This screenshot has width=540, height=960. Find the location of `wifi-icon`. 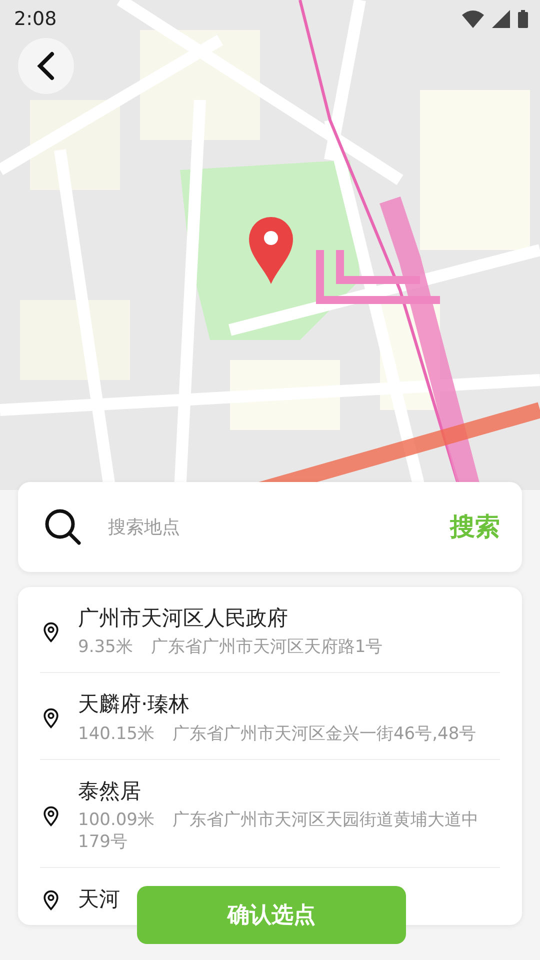

wifi-icon is located at coordinates (473, 19).